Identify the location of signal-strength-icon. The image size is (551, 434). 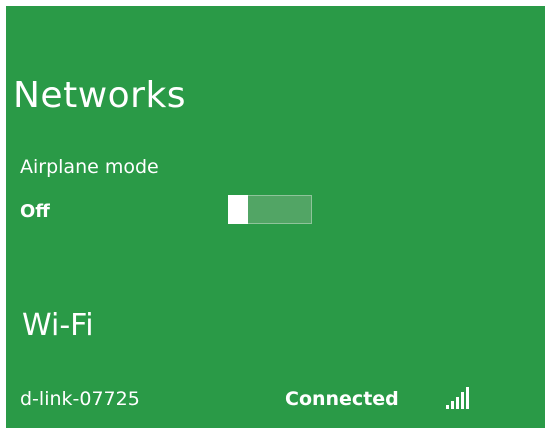
(457, 398).